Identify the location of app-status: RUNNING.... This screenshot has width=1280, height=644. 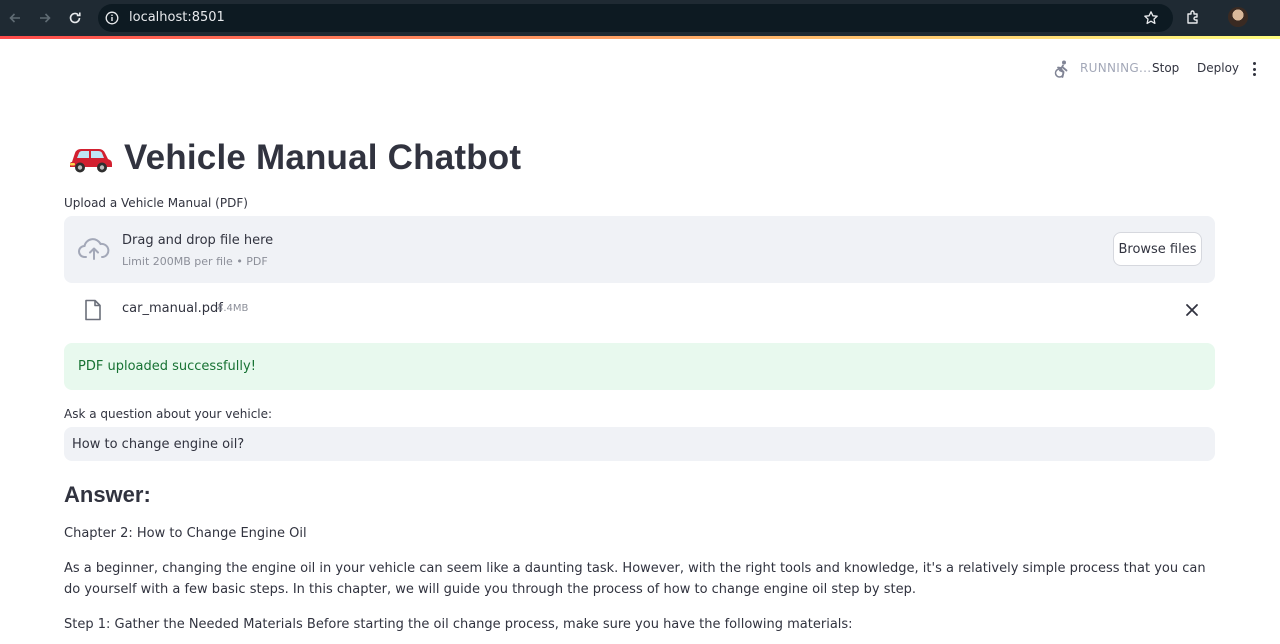
(1116, 68).